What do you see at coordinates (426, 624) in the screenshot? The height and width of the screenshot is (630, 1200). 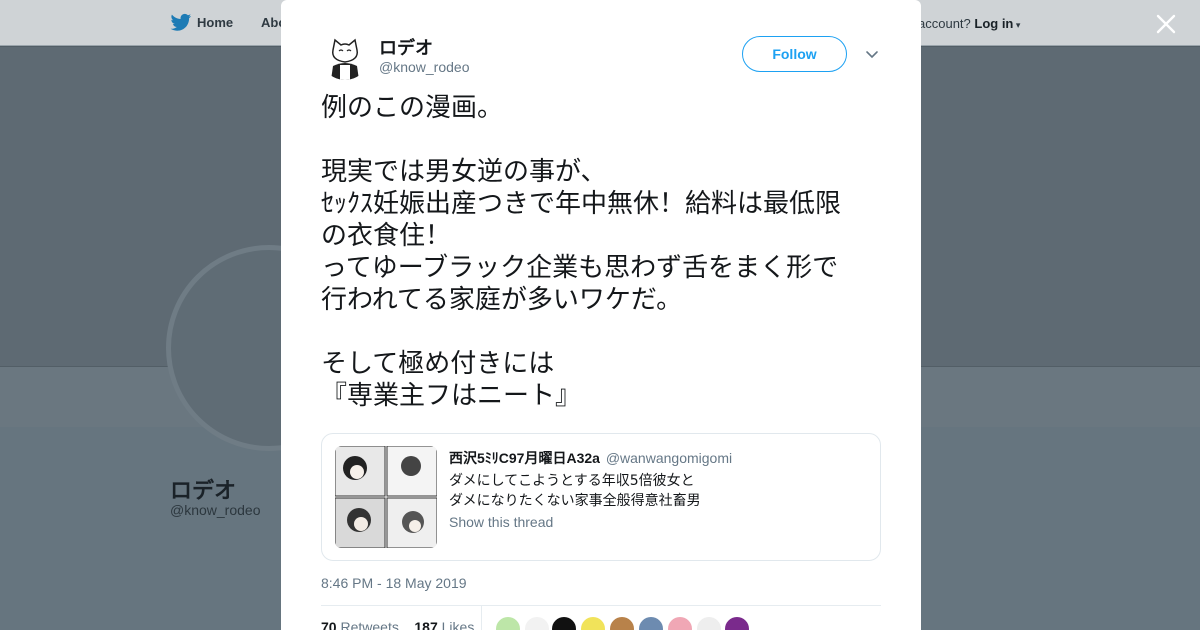 I see `likes-count: 187` at bounding box center [426, 624].